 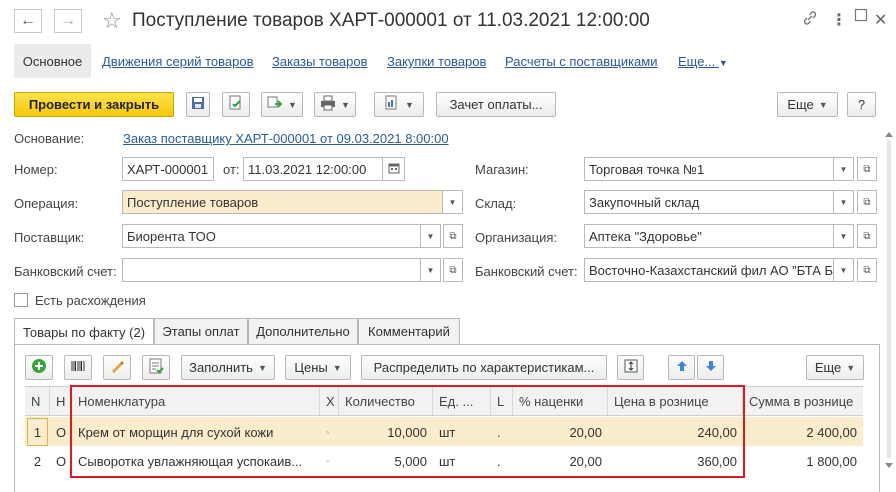 I want to click on warehouse-dropdown-button: ▼, so click(x=844, y=202).